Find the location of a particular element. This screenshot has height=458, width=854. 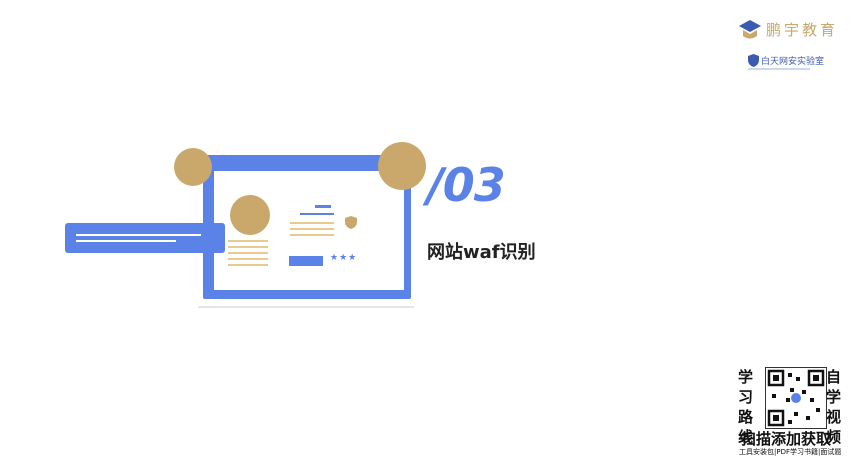

qr-code-icon is located at coordinates (796, 398).